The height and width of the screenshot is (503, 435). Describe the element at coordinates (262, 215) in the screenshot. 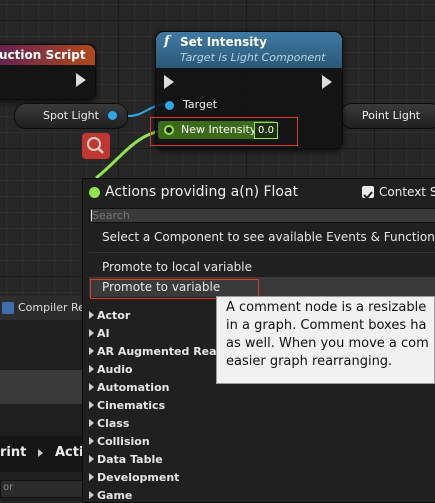

I see `actions-search-input` at that location.